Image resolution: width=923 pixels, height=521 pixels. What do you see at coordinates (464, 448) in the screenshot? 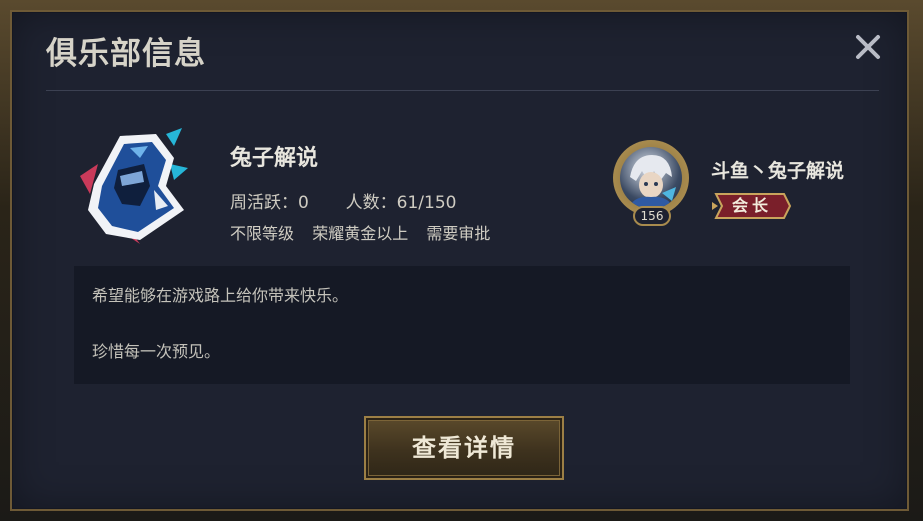
I see `view-details-button: 查看详情` at bounding box center [464, 448].